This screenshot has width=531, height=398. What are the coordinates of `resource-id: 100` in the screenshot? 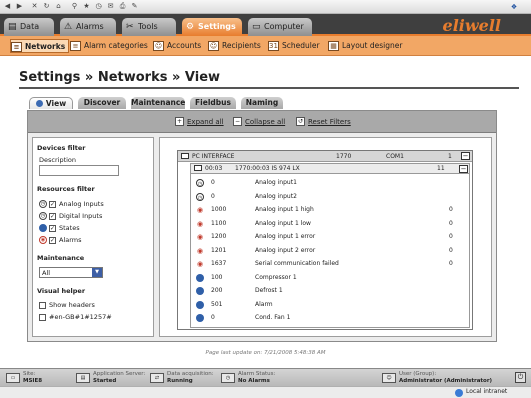 It's located at (217, 277).